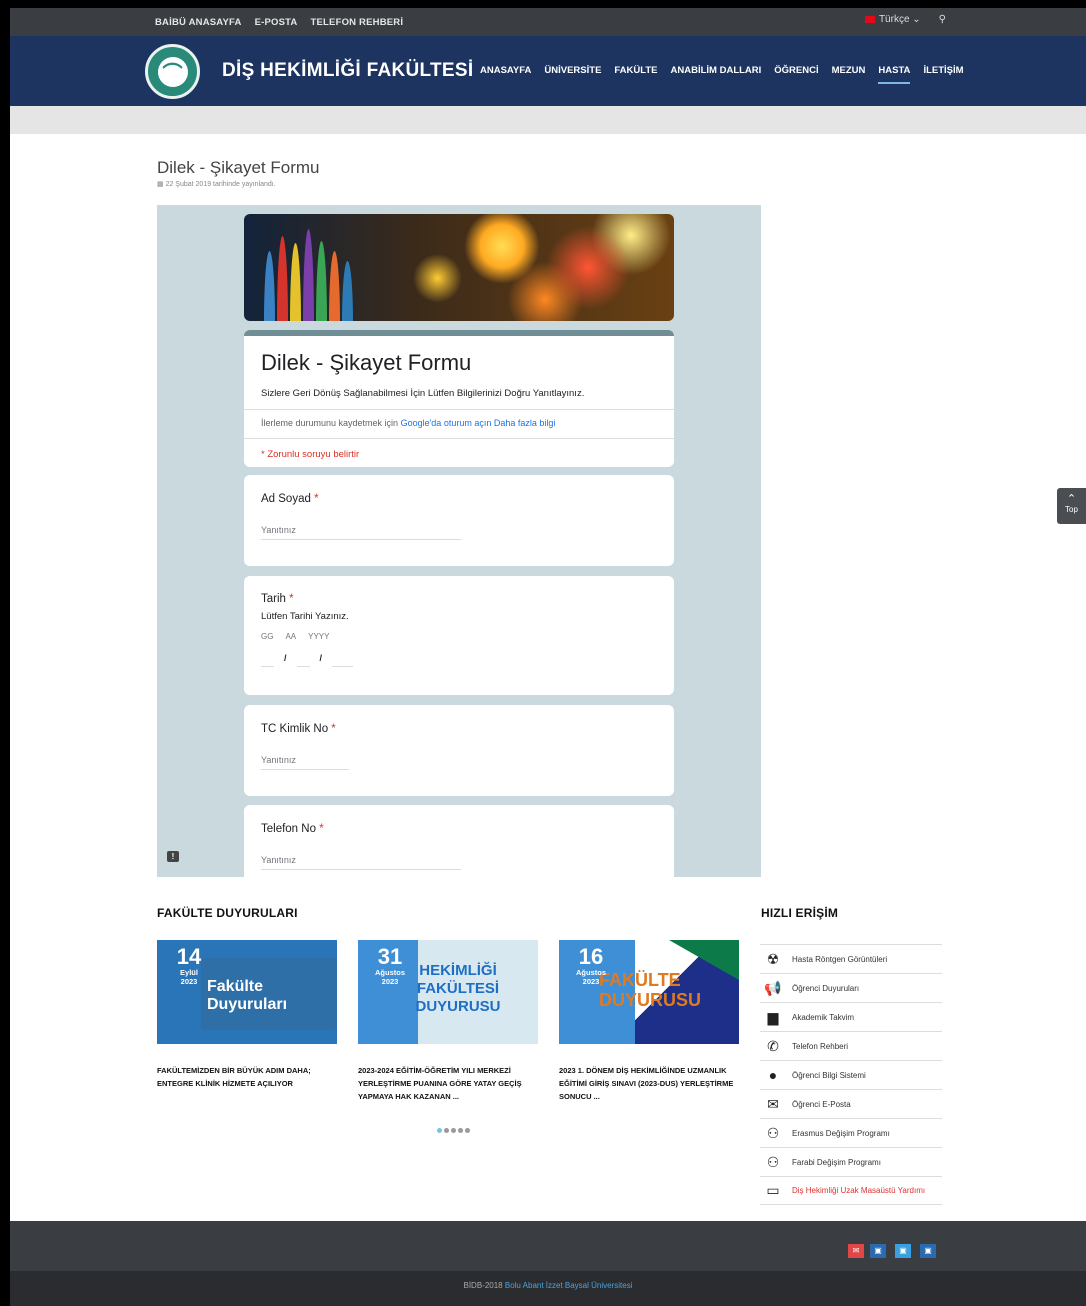 The height and width of the screenshot is (1306, 1086). I want to click on chevron-up-icon: ⌃, so click(1071, 499).